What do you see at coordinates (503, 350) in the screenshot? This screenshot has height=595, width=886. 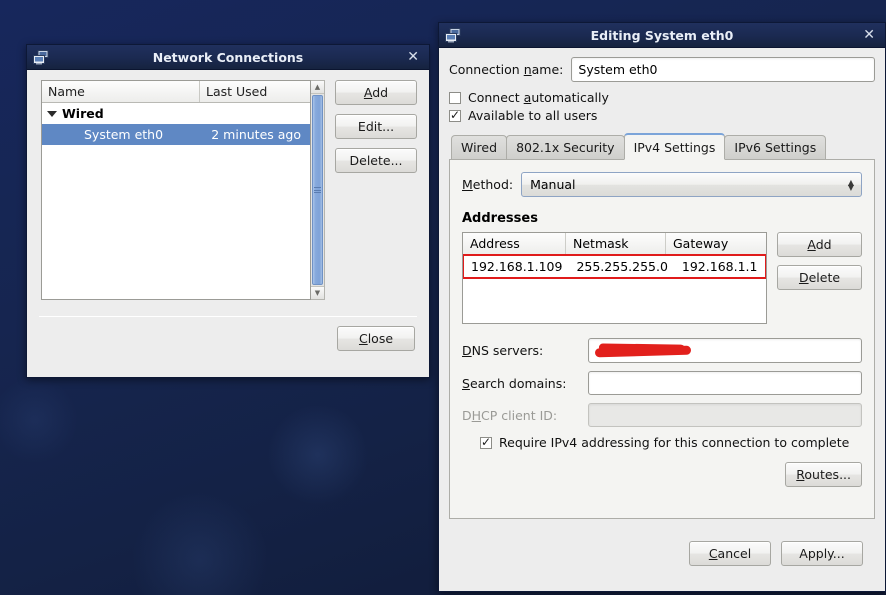 I see `dns-servers-label: DNS servers:` at bounding box center [503, 350].